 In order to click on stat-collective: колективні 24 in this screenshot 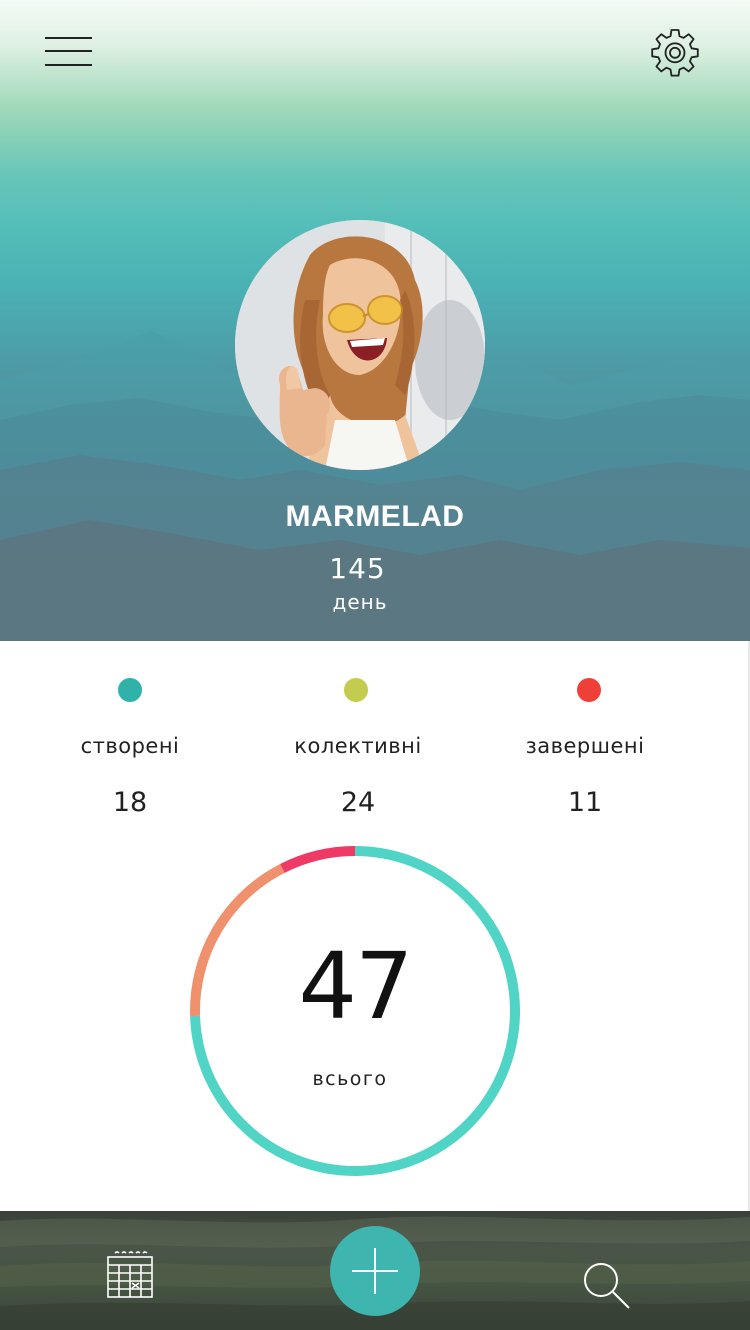, I will do `click(358, 736)`.